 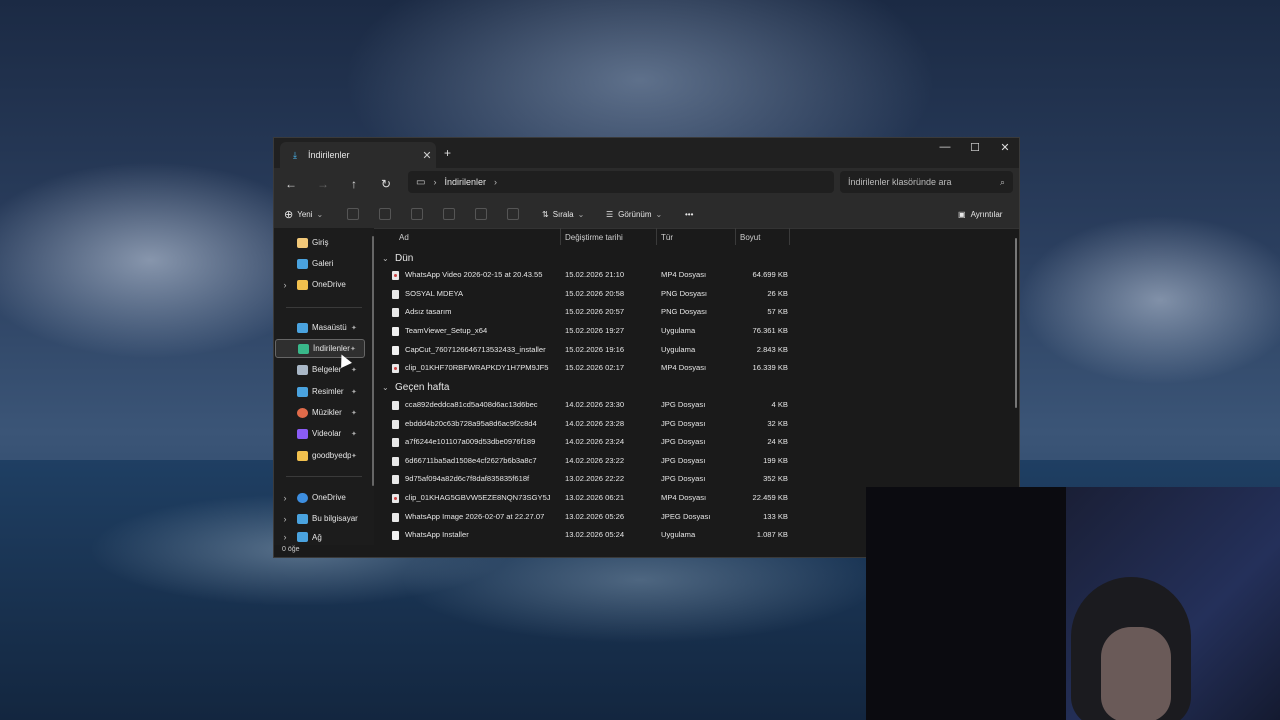 I want to click on group-header-yesterday: ⌄ Dün, so click(x=397, y=258).